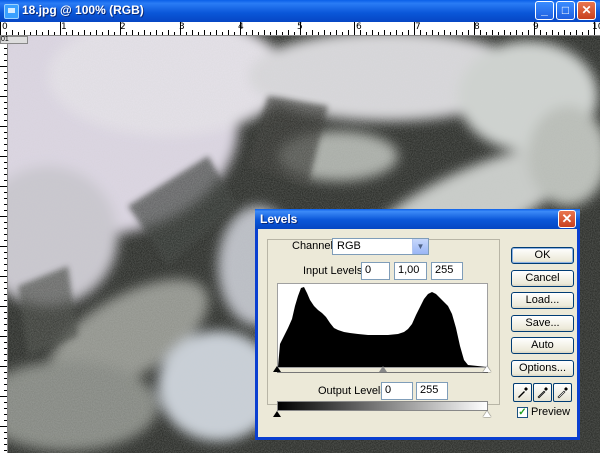 The image size is (600, 453). What do you see at coordinates (432, 391) in the screenshot?
I see `output-white-field: 255` at bounding box center [432, 391].